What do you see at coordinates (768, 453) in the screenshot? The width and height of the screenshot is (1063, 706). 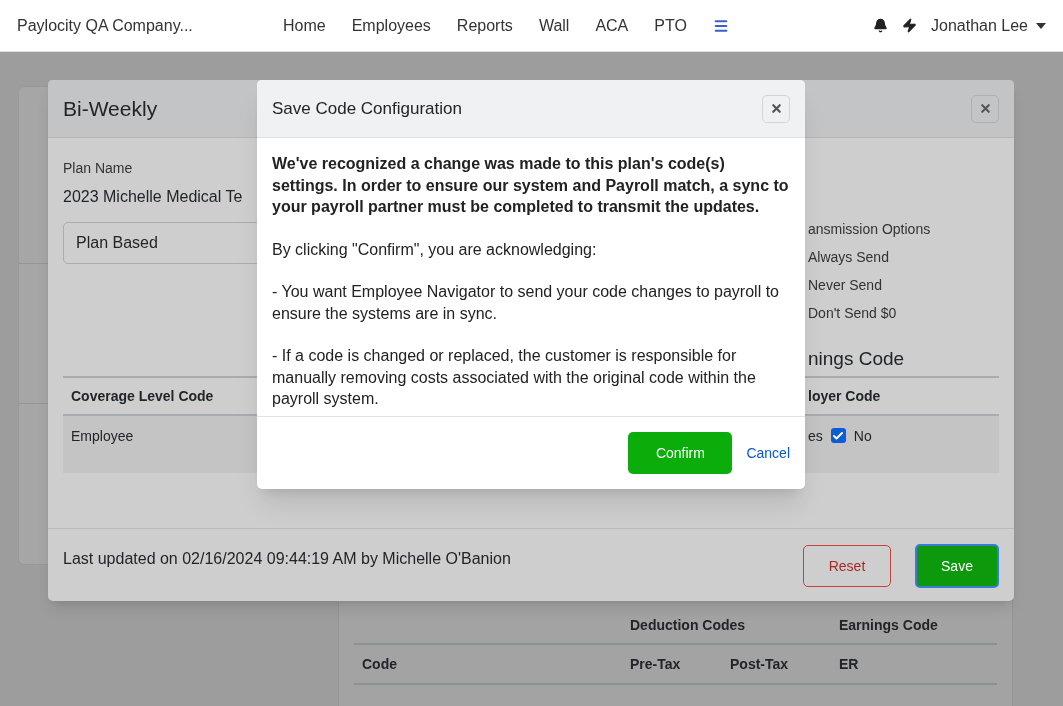 I see `cancel-link: Cancel` at bounding box center [768, 453].